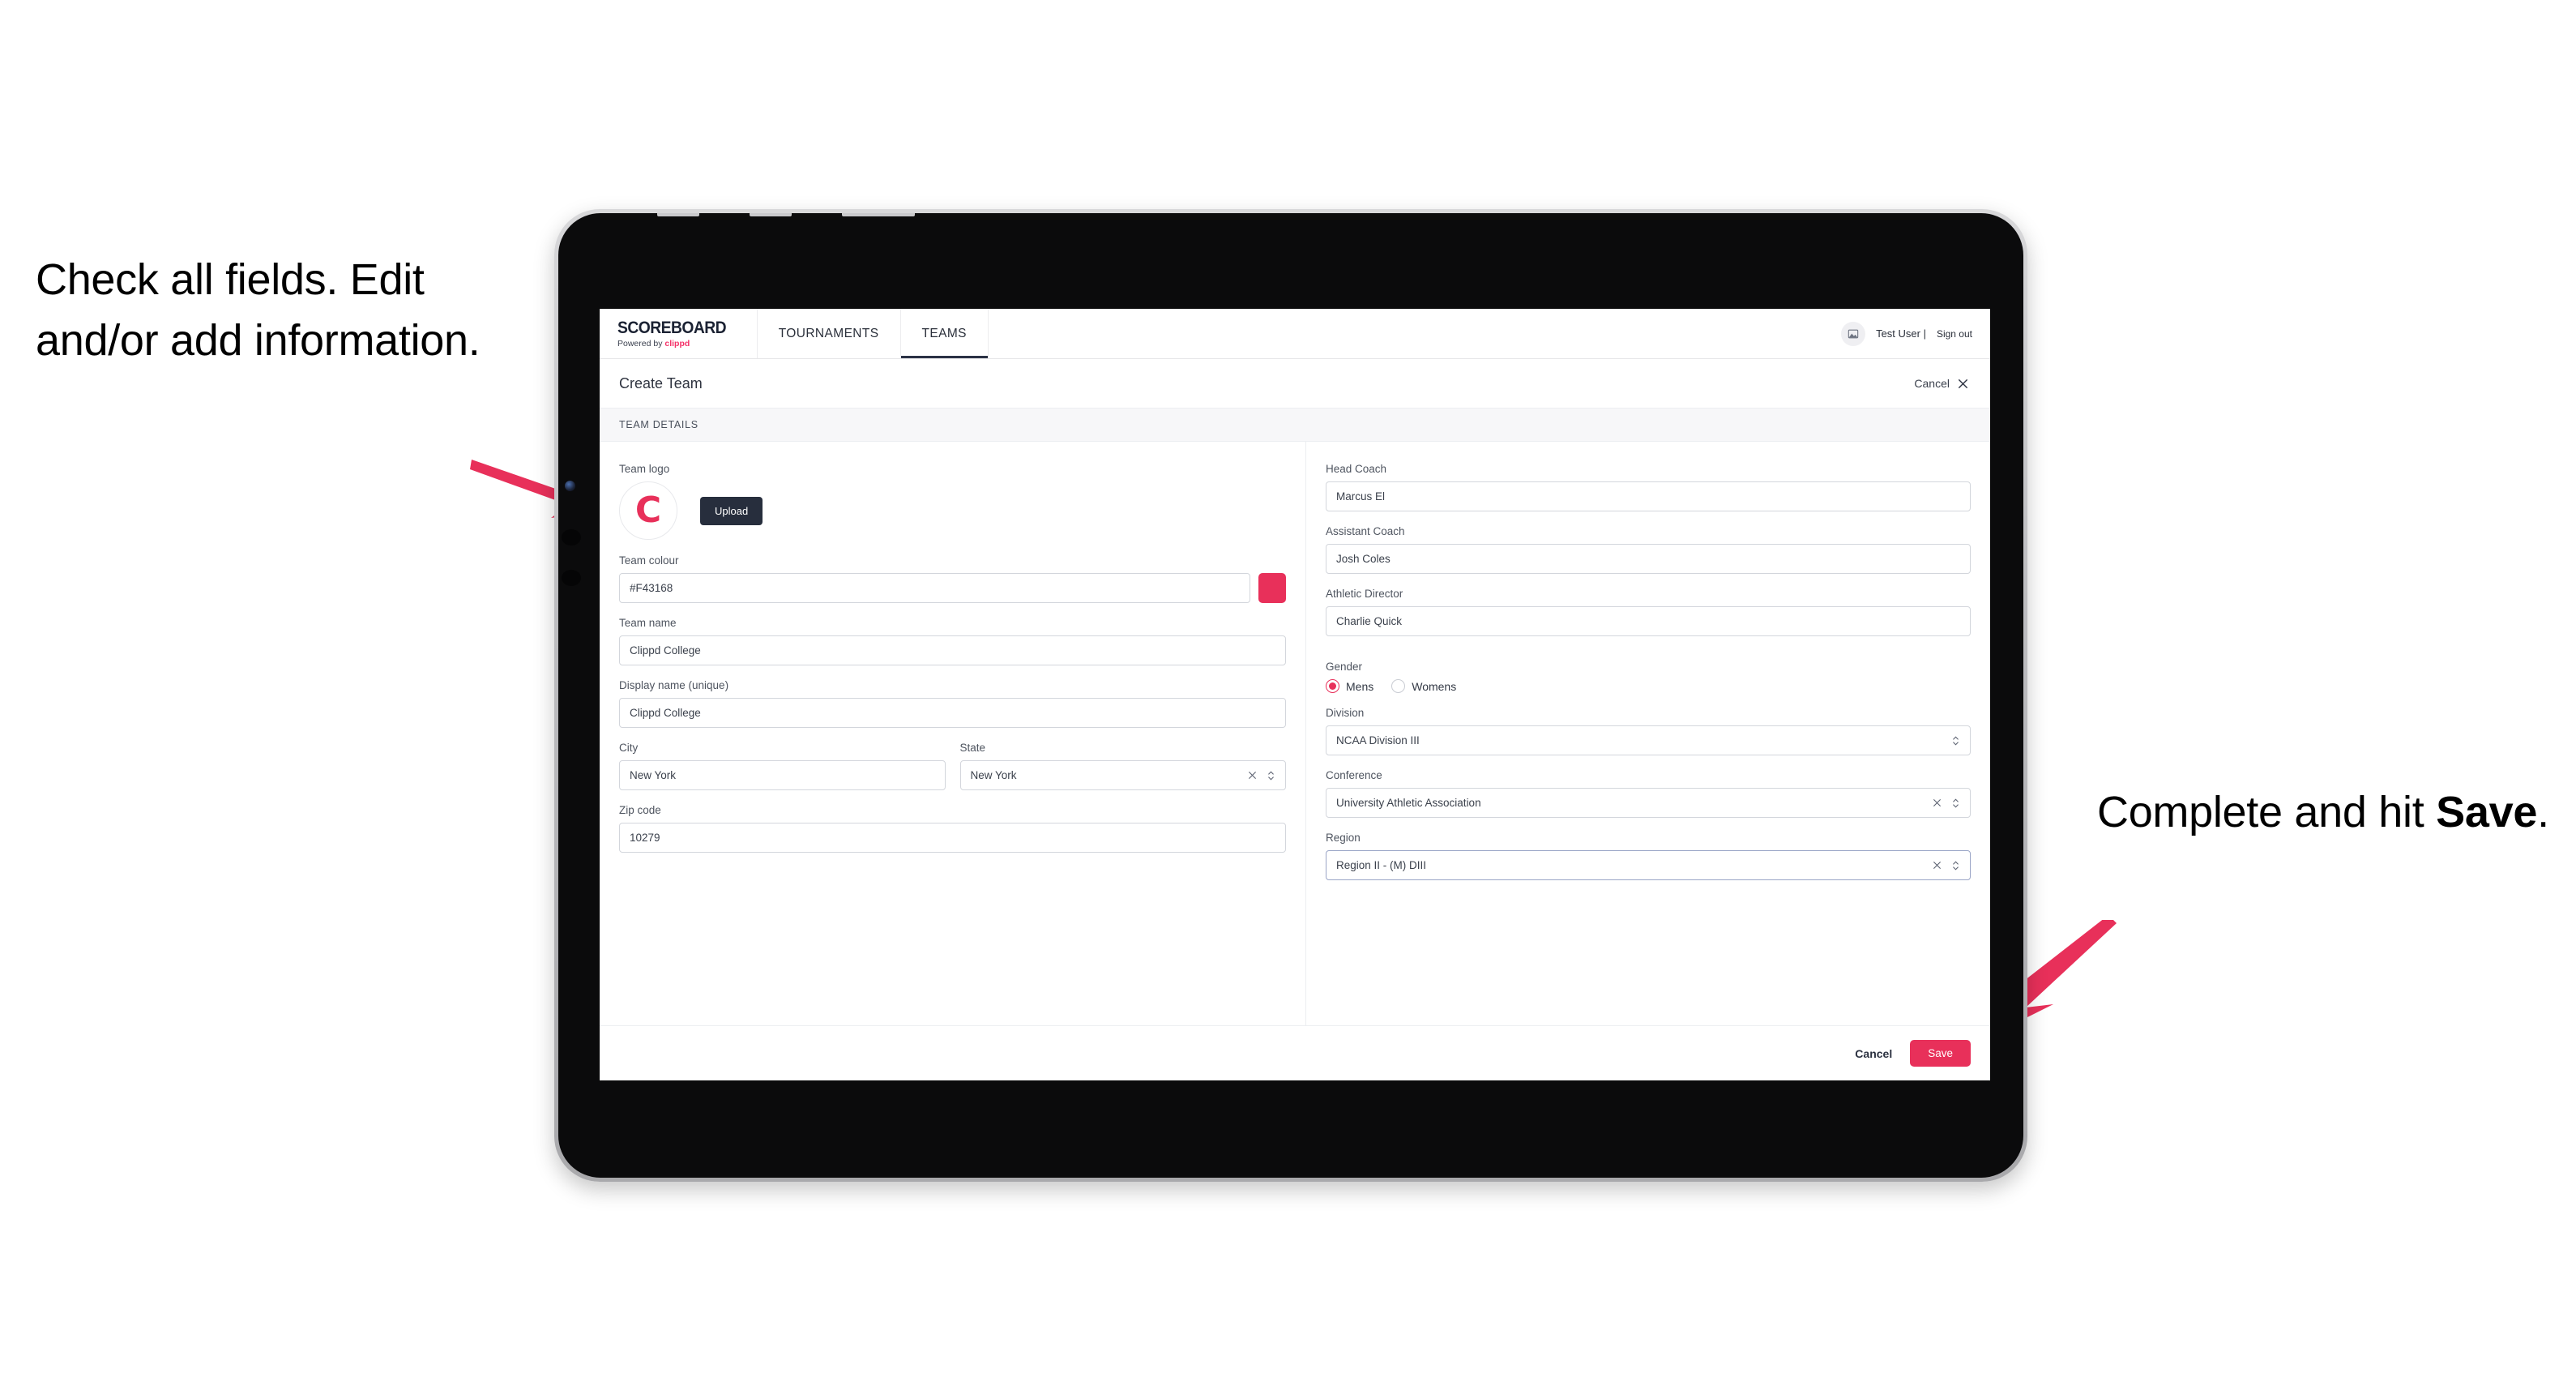 The height and width of the screenshot is (1386, 2576). Describe the element at coordinates (944, 333) in the screenshot. I see `nav-tab-teams: TEAMS` at that location.